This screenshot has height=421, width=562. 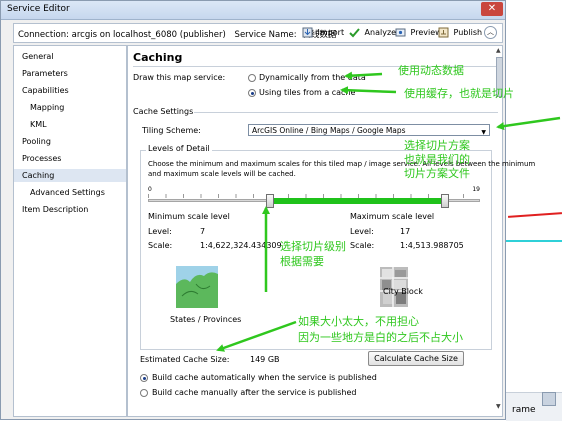 I want to click on preview-icon, so click(x=400, y=32).